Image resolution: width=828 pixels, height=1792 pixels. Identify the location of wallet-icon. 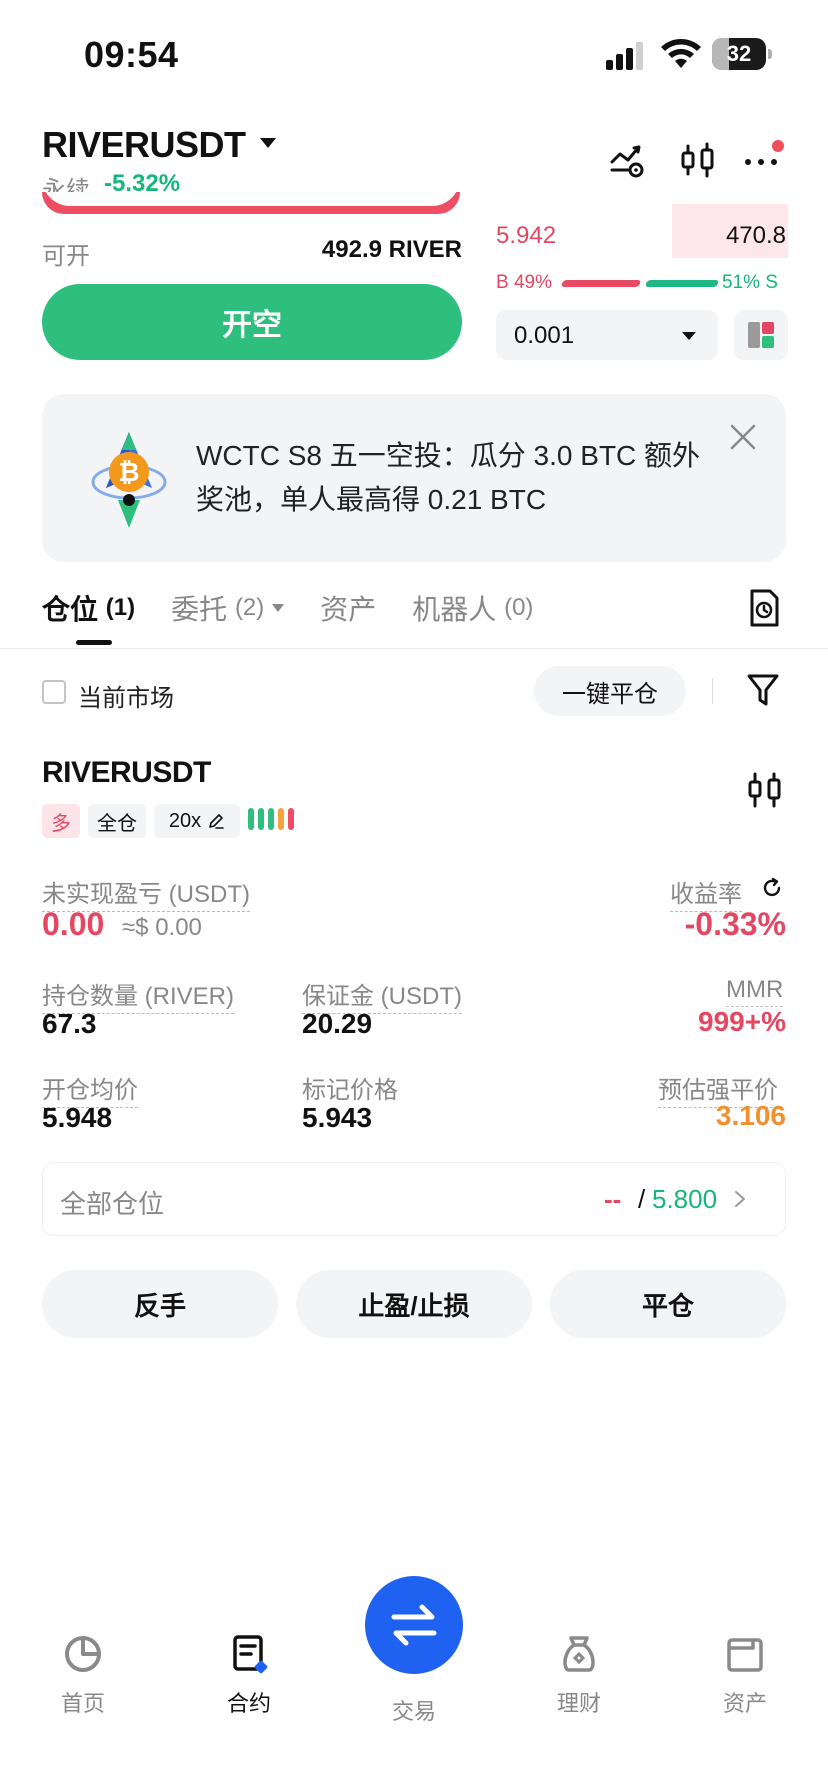
(745, 1655).